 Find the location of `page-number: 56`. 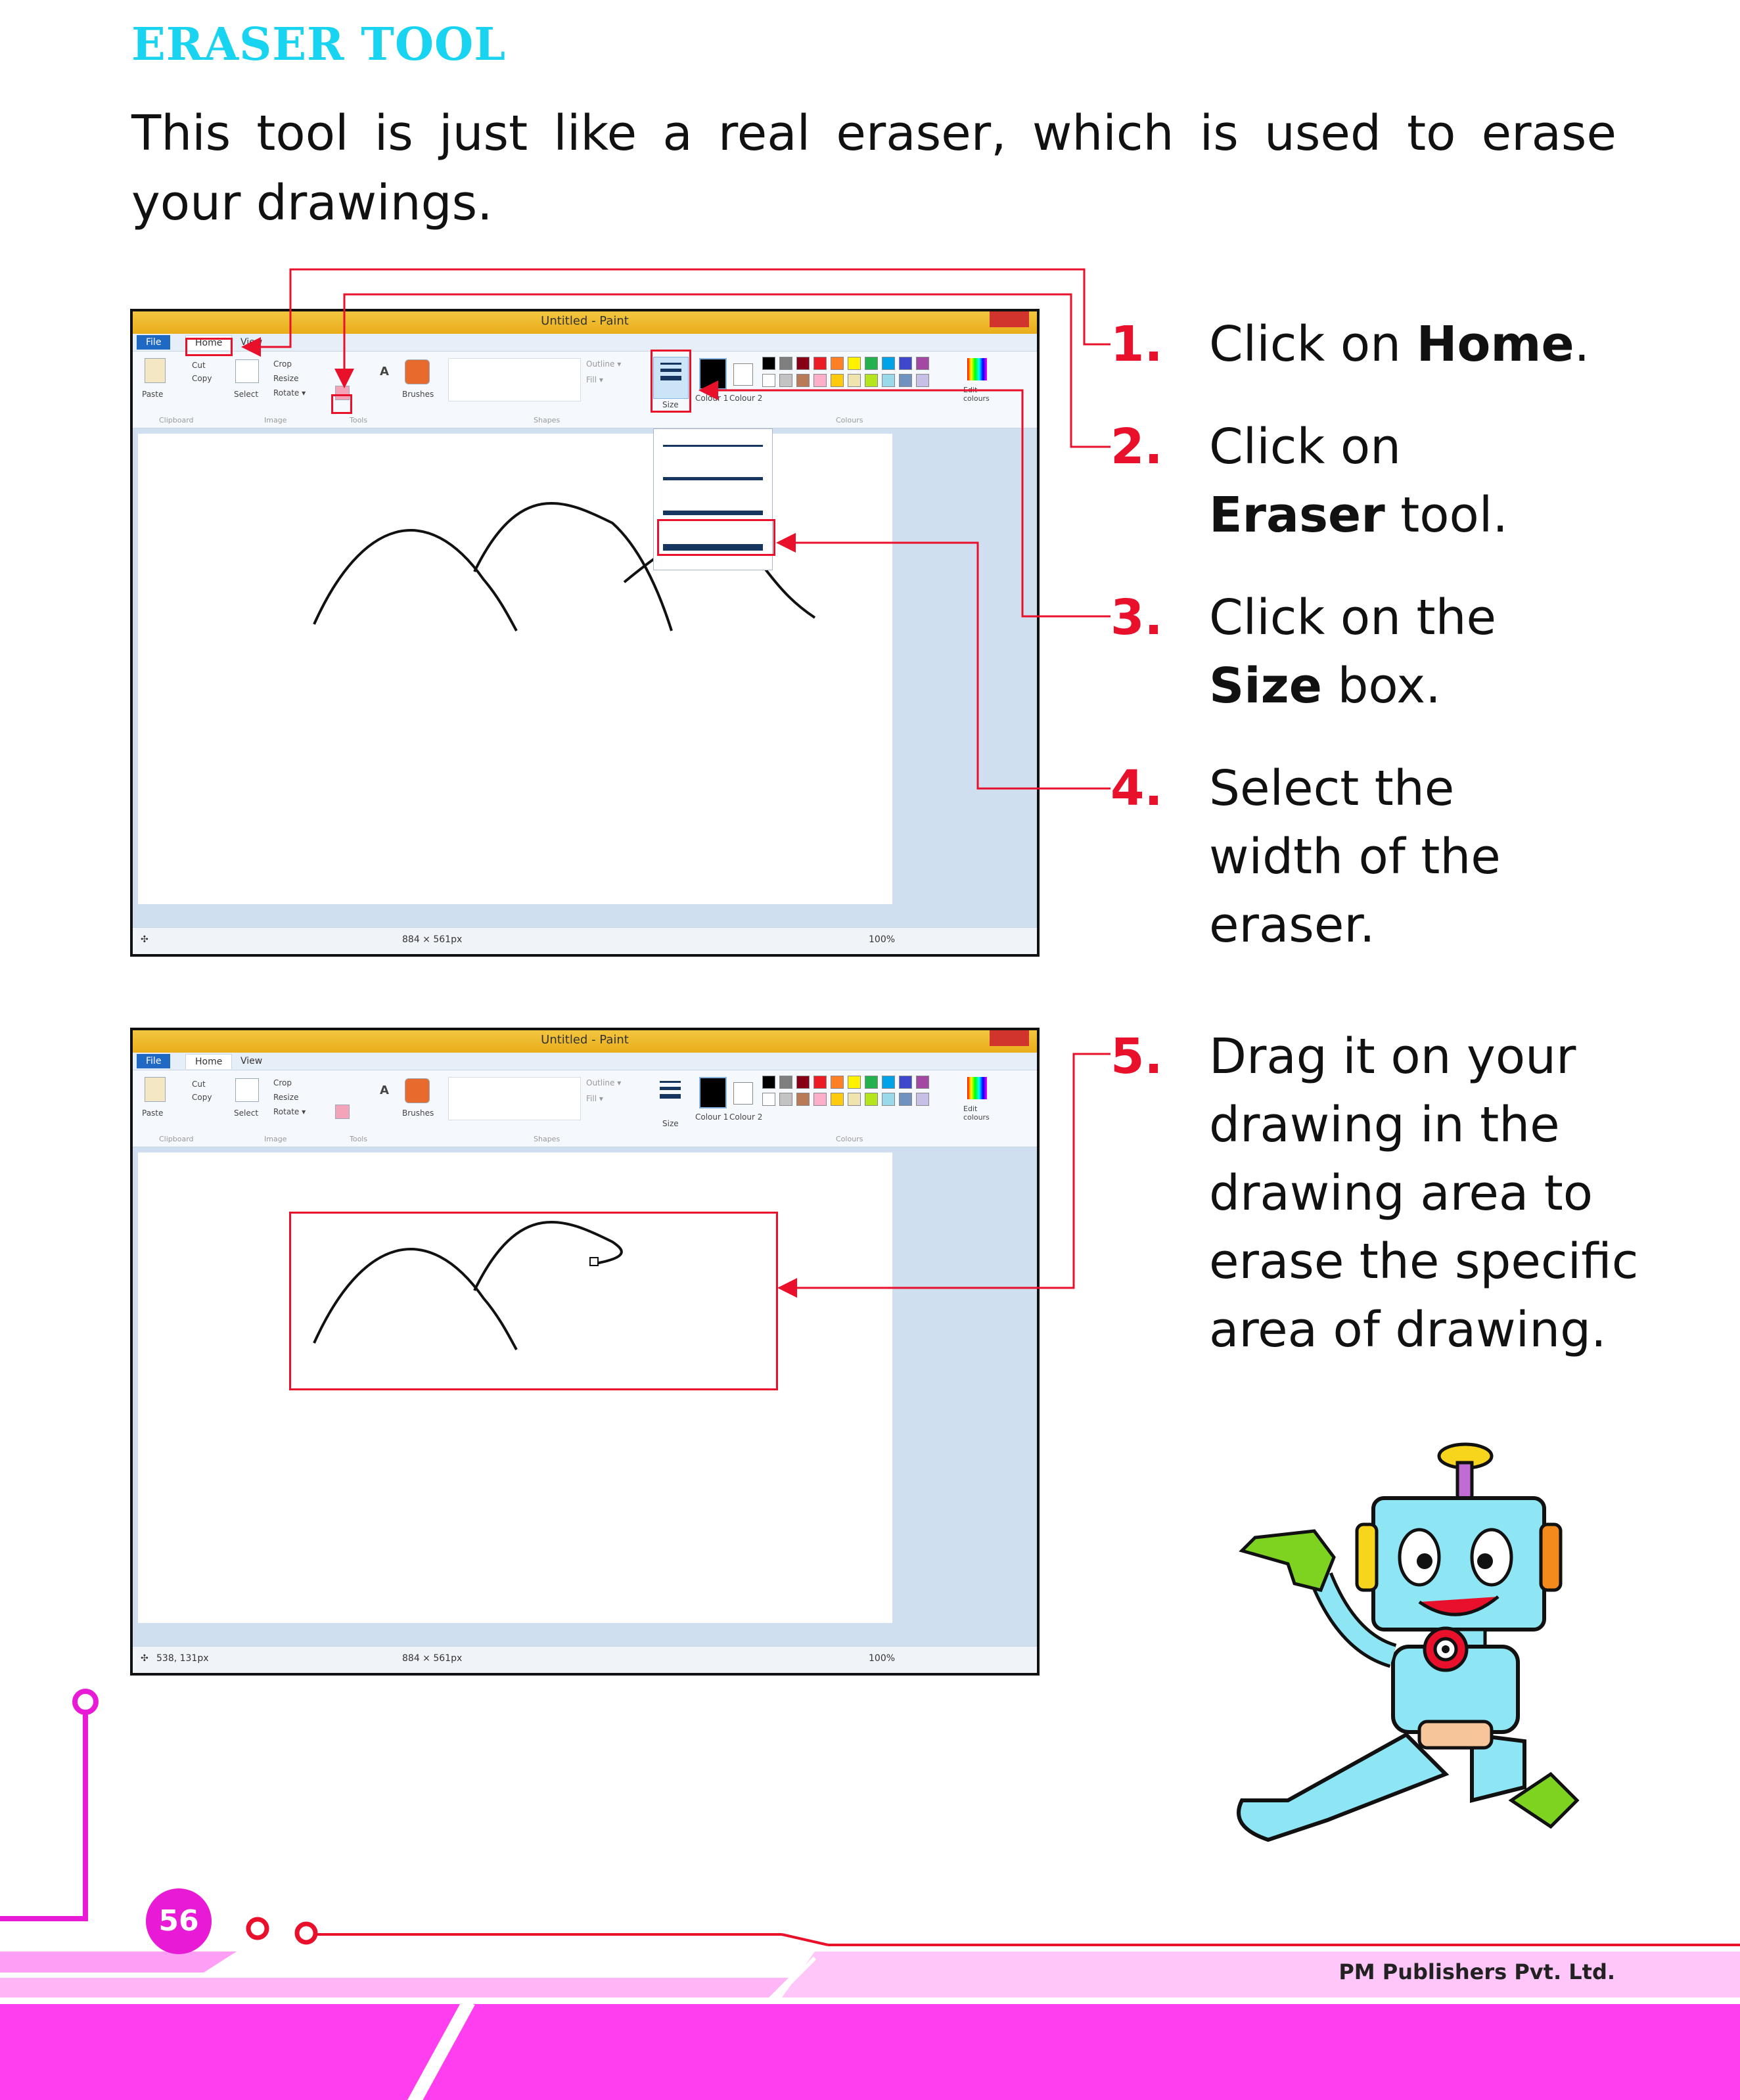

page-number: 56 is located at coordinates (179, 1921).